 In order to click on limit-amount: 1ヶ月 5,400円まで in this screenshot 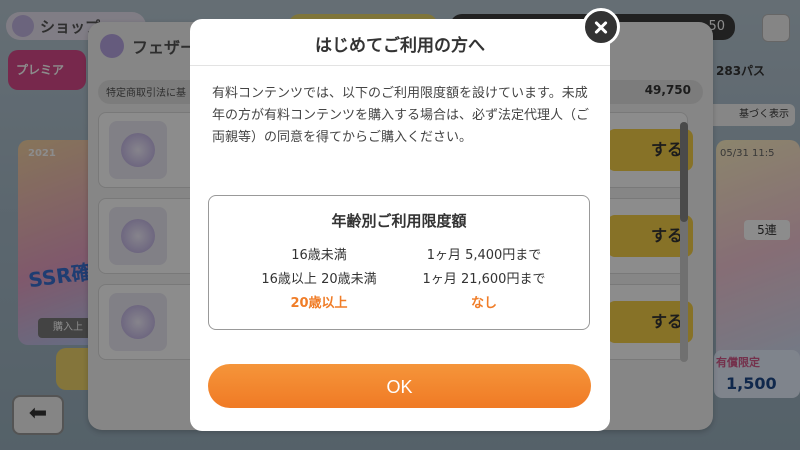, I will do `click(484, 255)`.